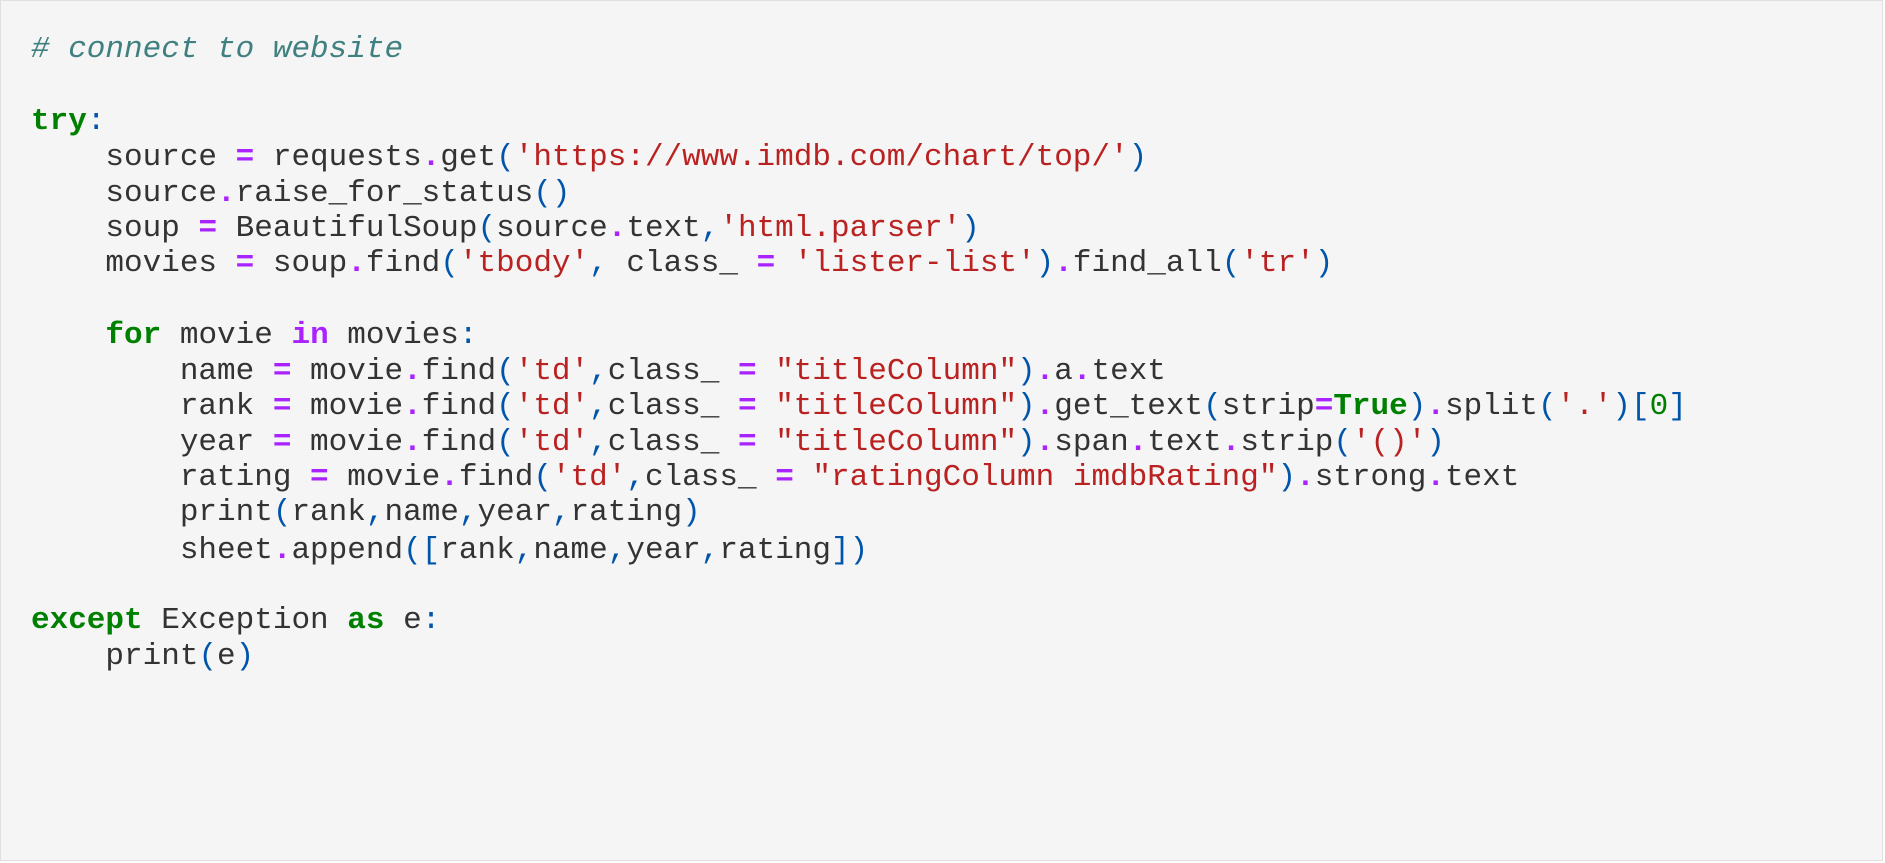  I want to click on string-token: 'https://www.imdb.com/chart/top/', so click(821, 157).